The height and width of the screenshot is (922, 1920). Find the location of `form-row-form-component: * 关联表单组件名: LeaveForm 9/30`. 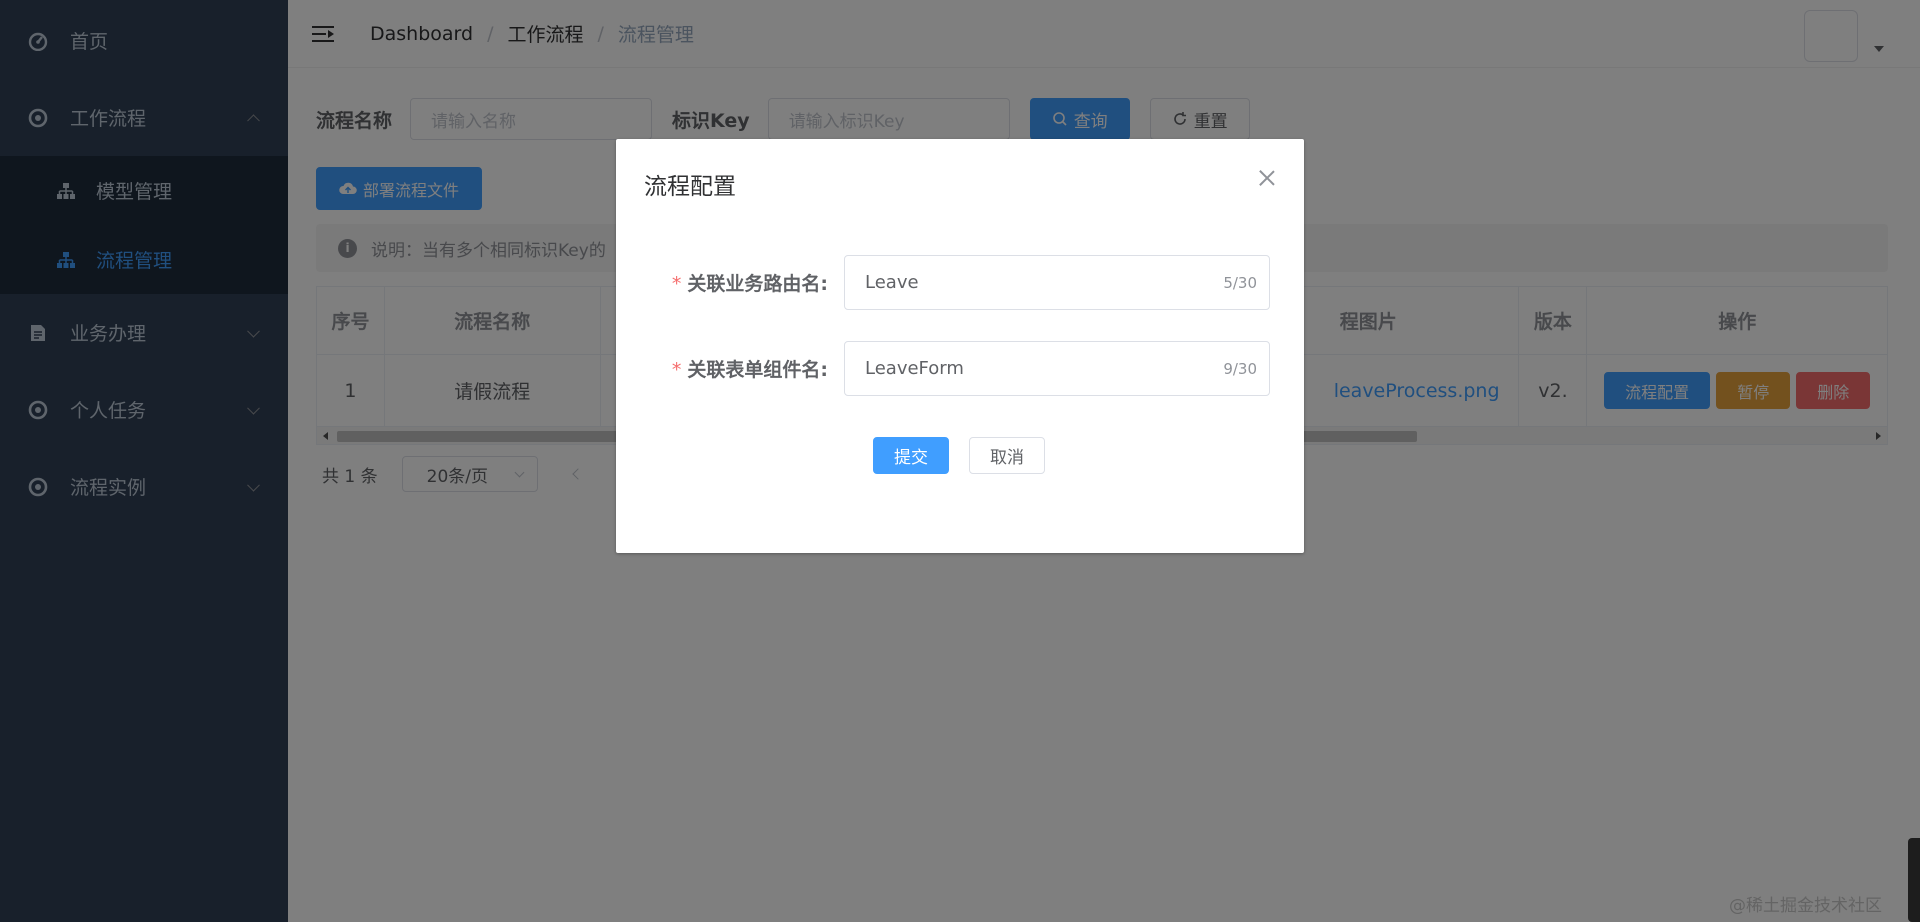

form-row-form-component: * 关联表单组件名: LeaveForm 9/30 is located at coordinates (957, 368).